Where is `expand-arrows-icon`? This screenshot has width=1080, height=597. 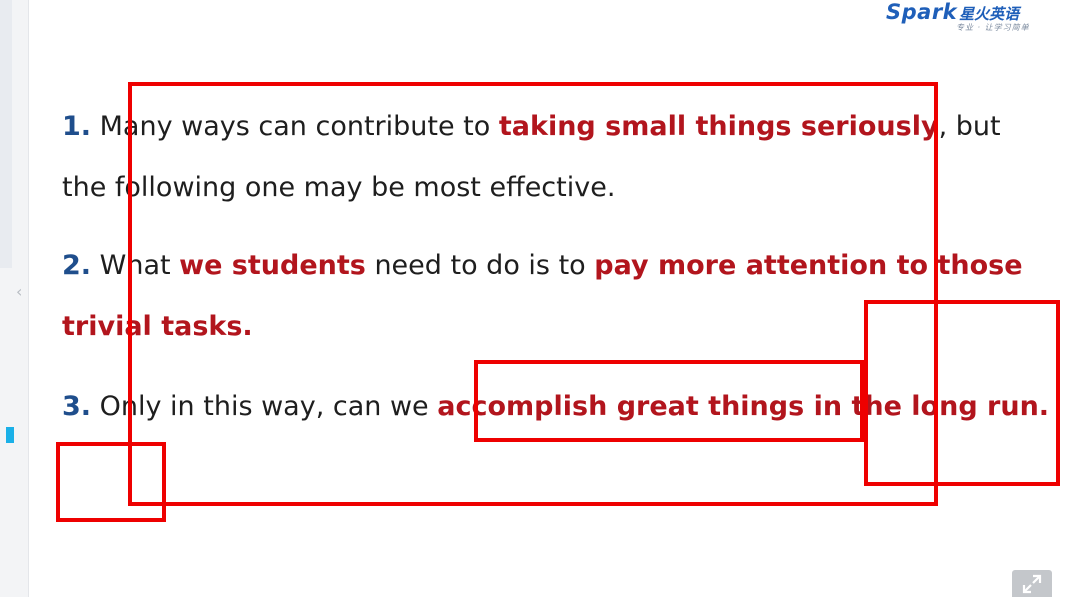
expand-arrows-icon is located at coordinates (1032, 584).